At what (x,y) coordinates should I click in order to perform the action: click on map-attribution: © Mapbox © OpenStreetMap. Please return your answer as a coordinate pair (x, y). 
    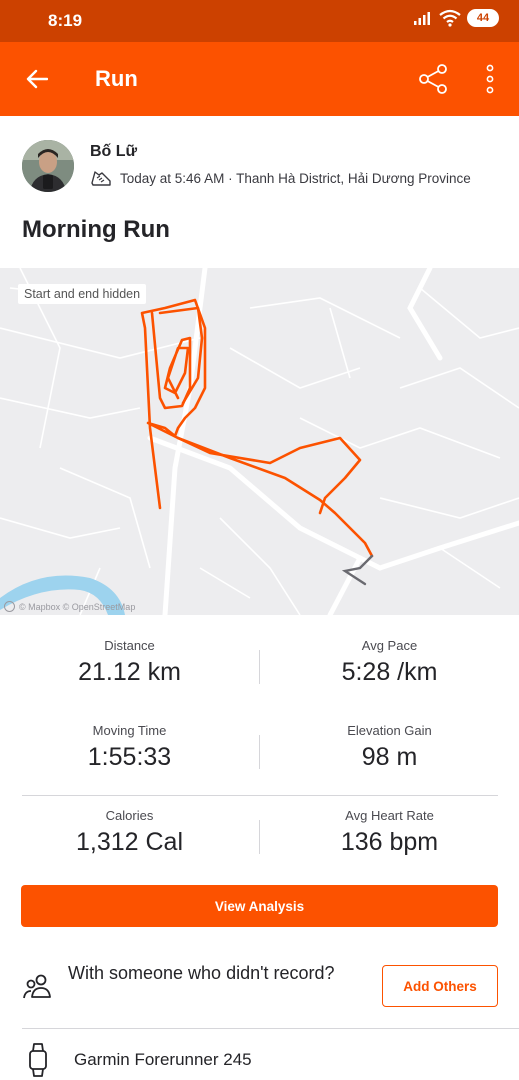
    Looking at the image, I should click on (69, 606).